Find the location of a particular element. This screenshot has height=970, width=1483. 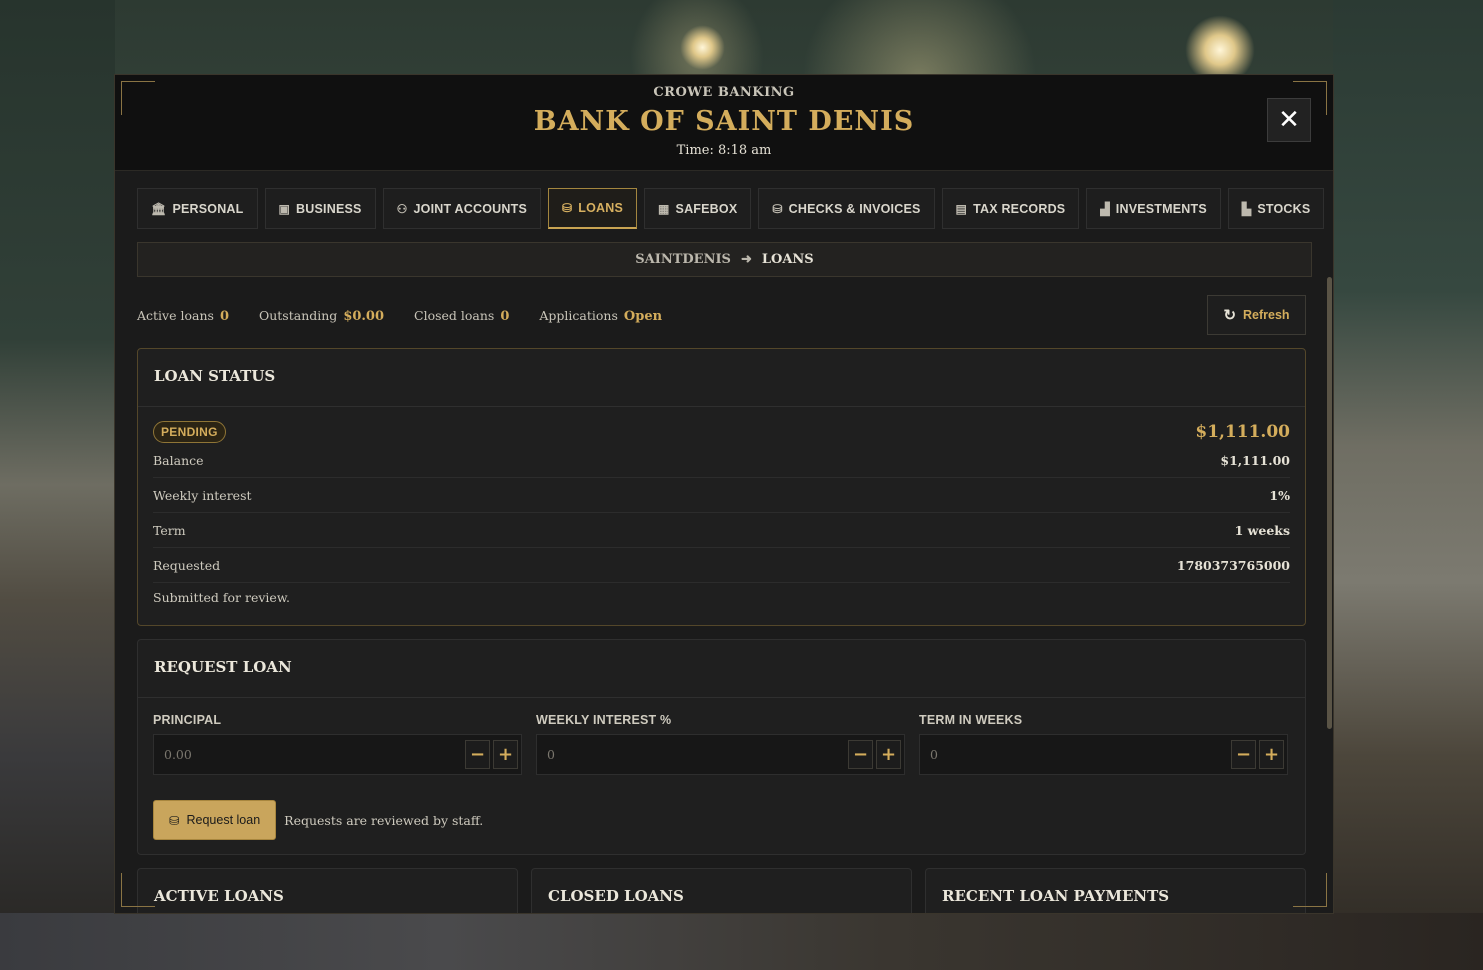

term-input is located at coordinates (1079, 754).